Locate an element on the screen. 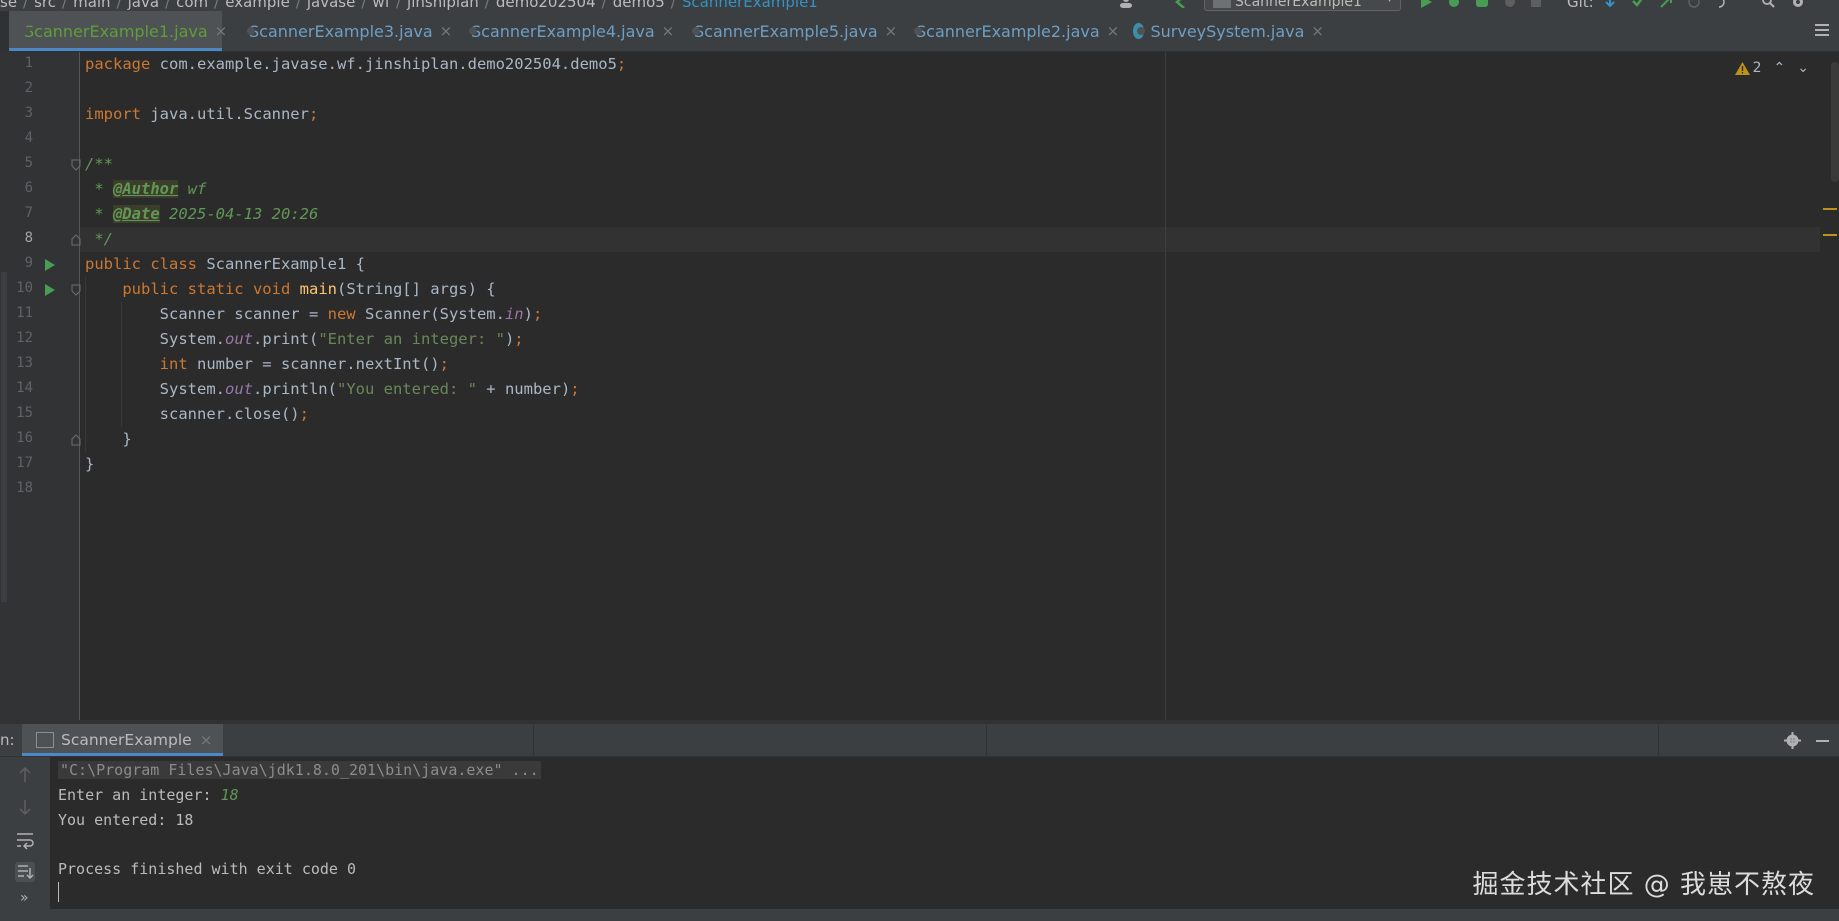  editor-scrollbar is located at coordinates (1835, 122).